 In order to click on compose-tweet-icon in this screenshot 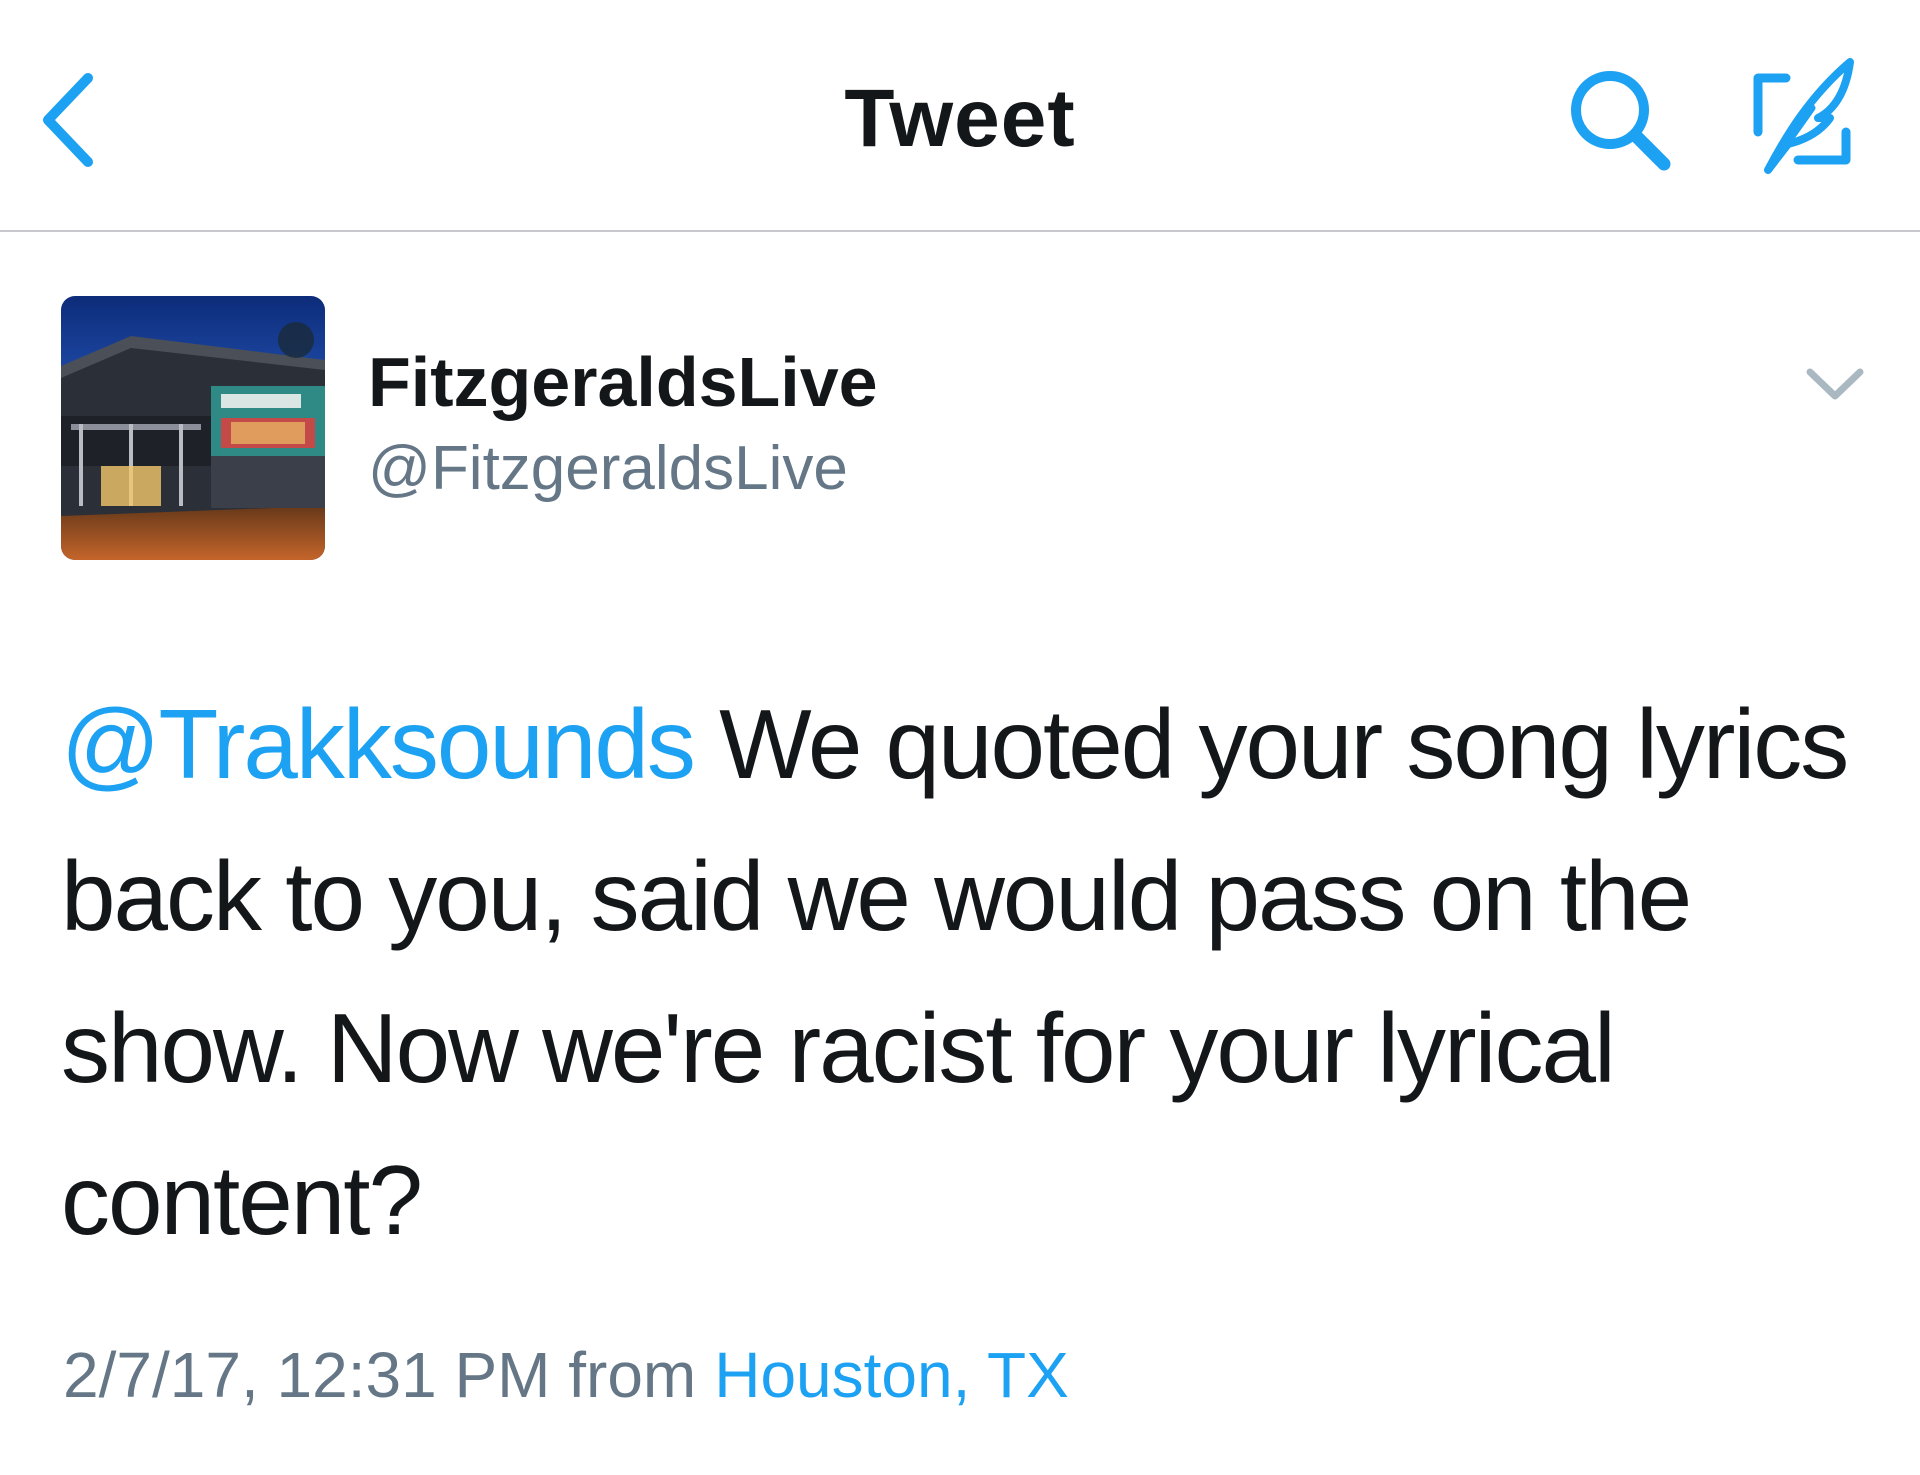, I will do `click(1803, 116)`.